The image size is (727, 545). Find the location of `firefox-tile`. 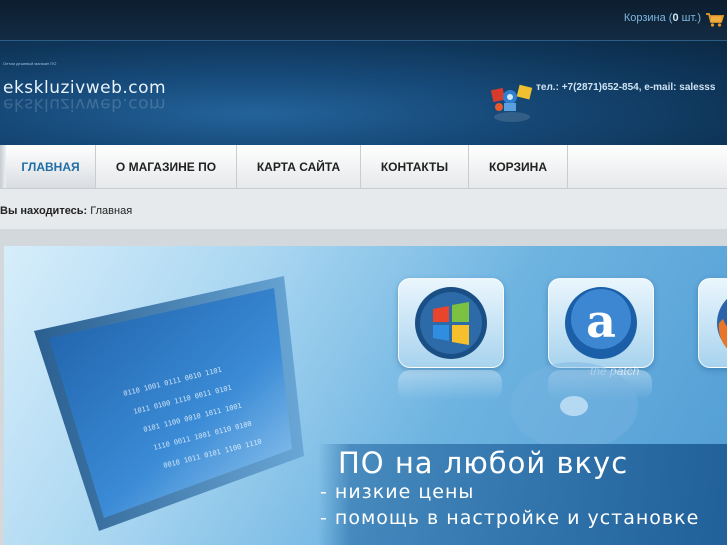

firefox-tile is located at coordinates (712, 323).